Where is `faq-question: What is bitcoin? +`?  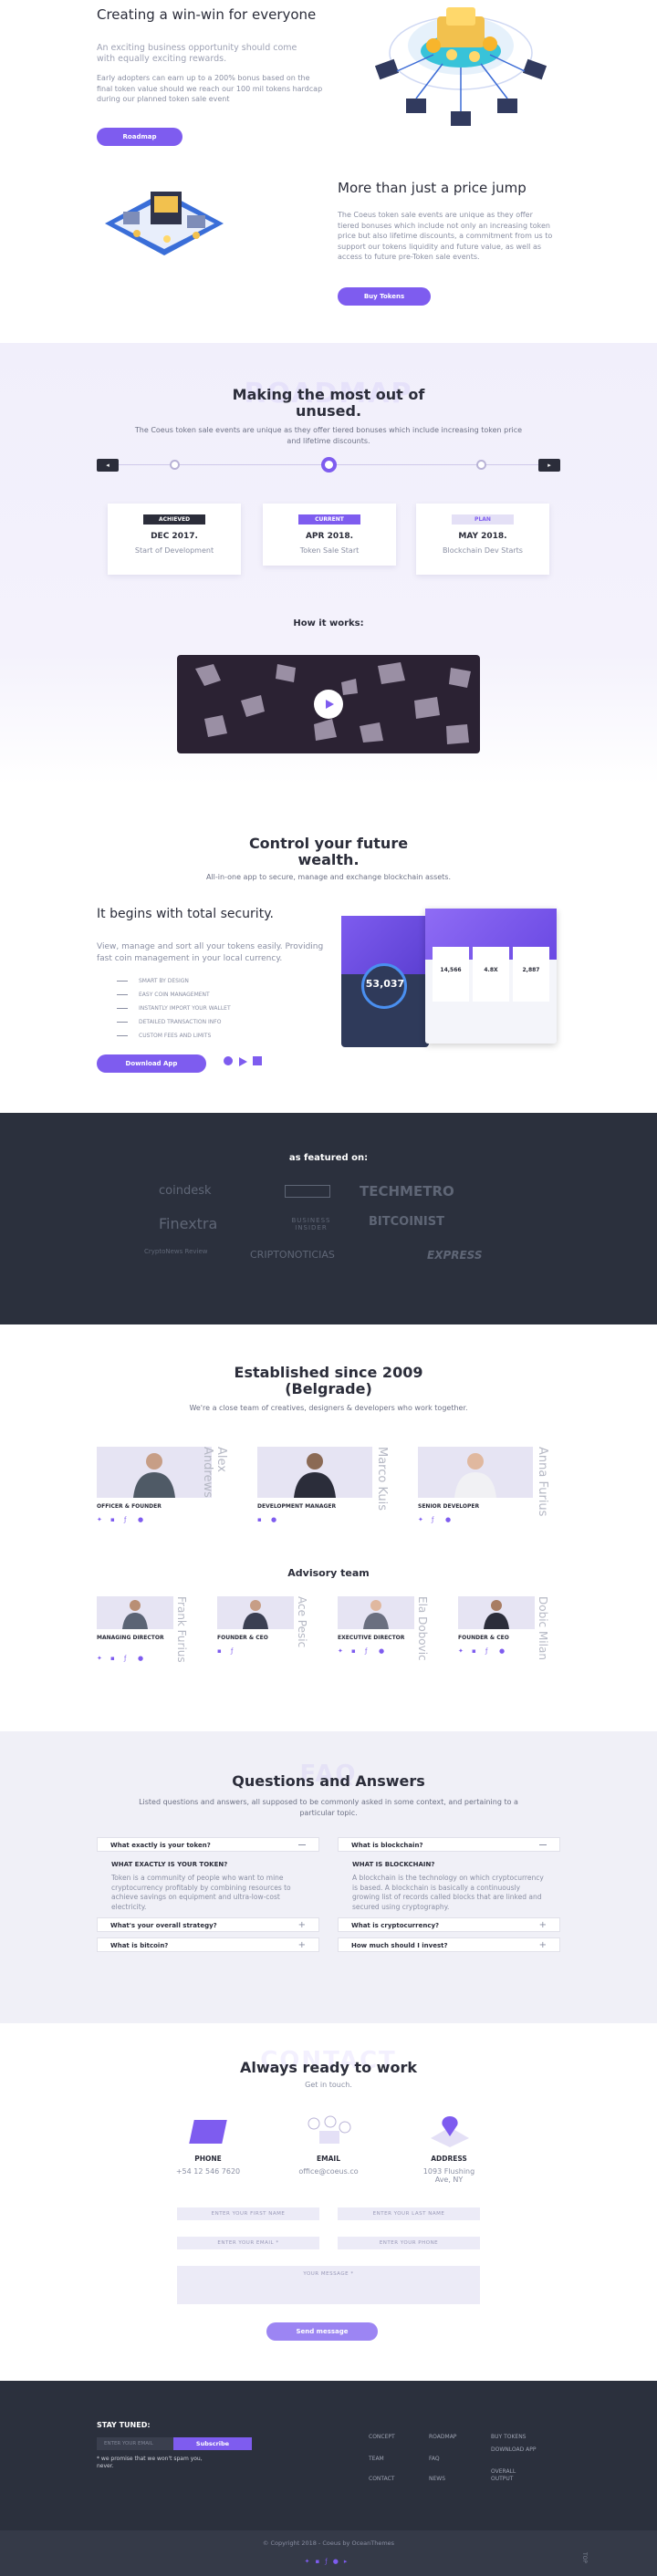
faq-question: What is bitcoin? + is located at coordinates (208, 1944).